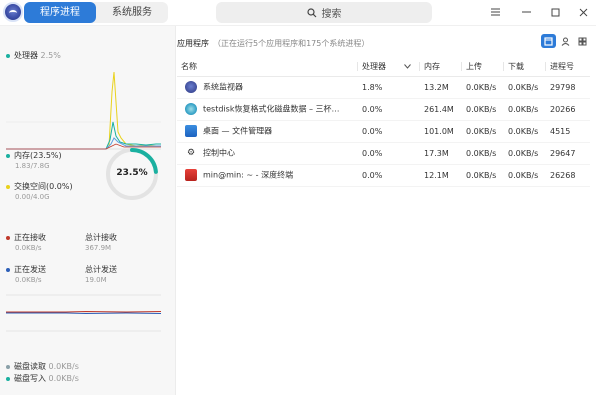 The width and height of the screenshot is (596, 395). What do you see at coordinates (191, 109) in the screenshot?
I see `browser-icon` at bounding box center [191, 109].